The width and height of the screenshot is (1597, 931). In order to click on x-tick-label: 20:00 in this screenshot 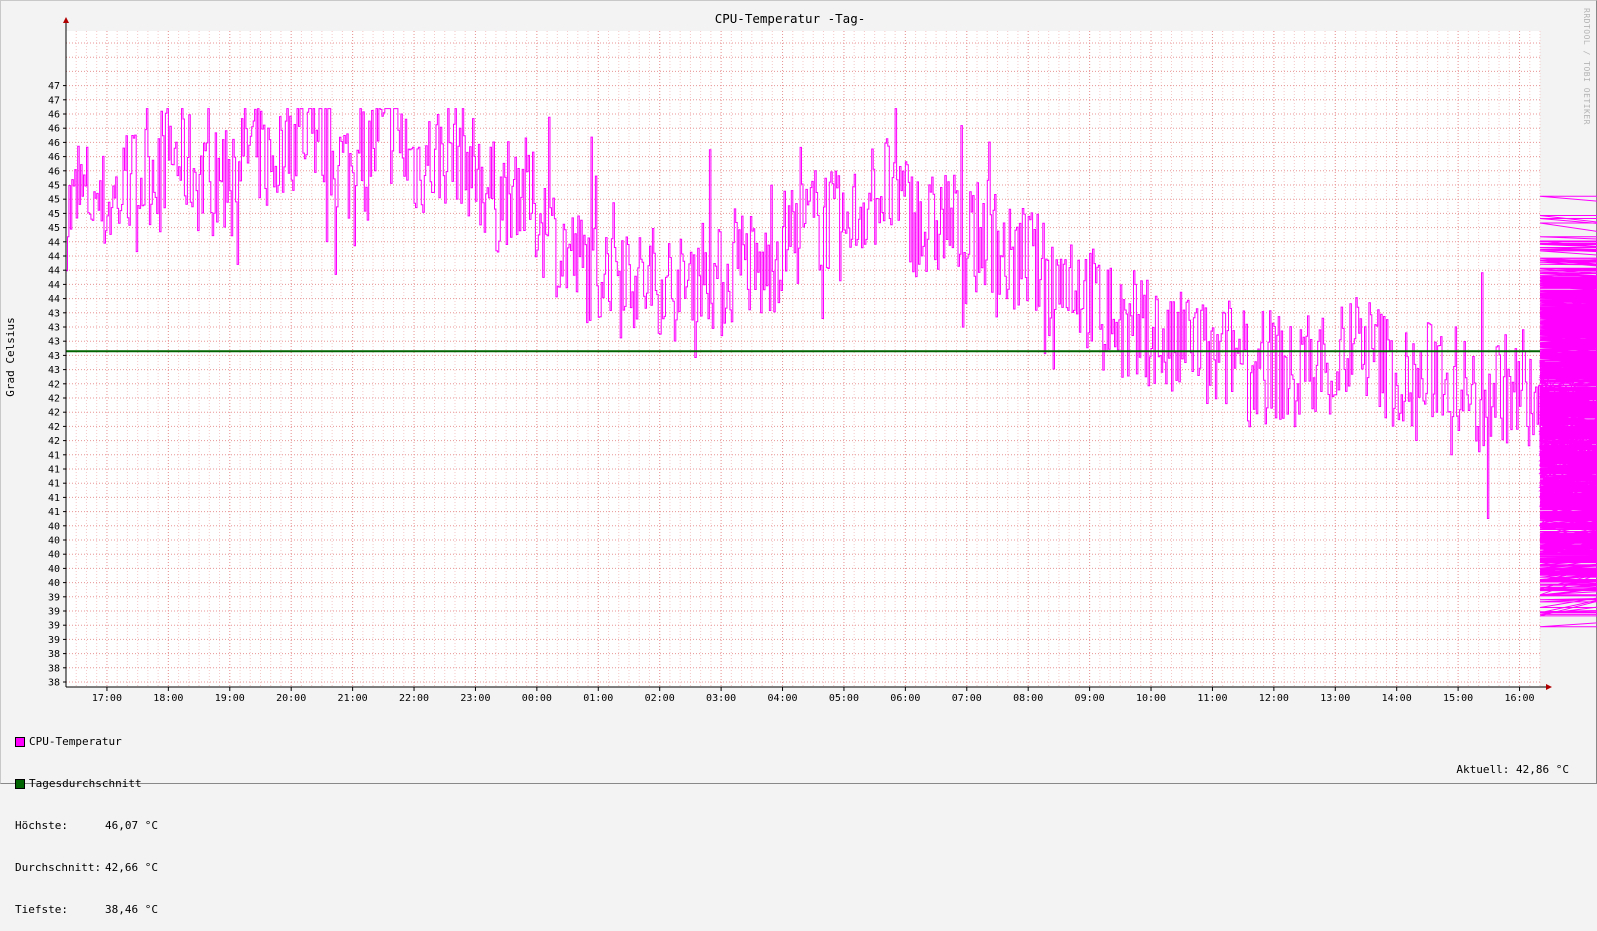, I will do `click(291, 698)`.